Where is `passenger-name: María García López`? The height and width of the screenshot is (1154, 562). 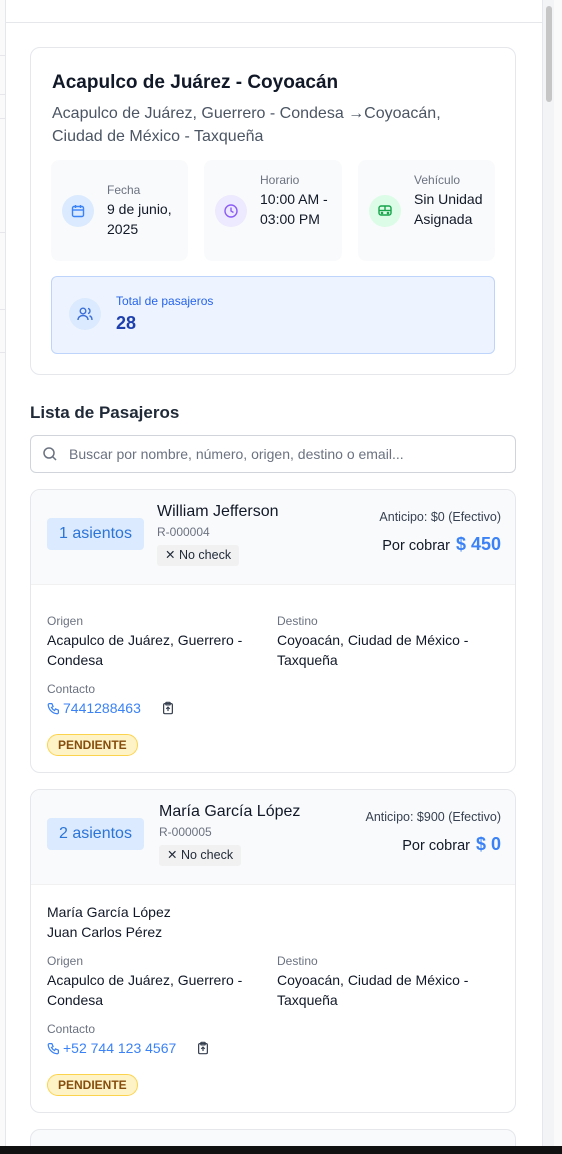 passenger-name: María García López is located at coordinates (230, 811).